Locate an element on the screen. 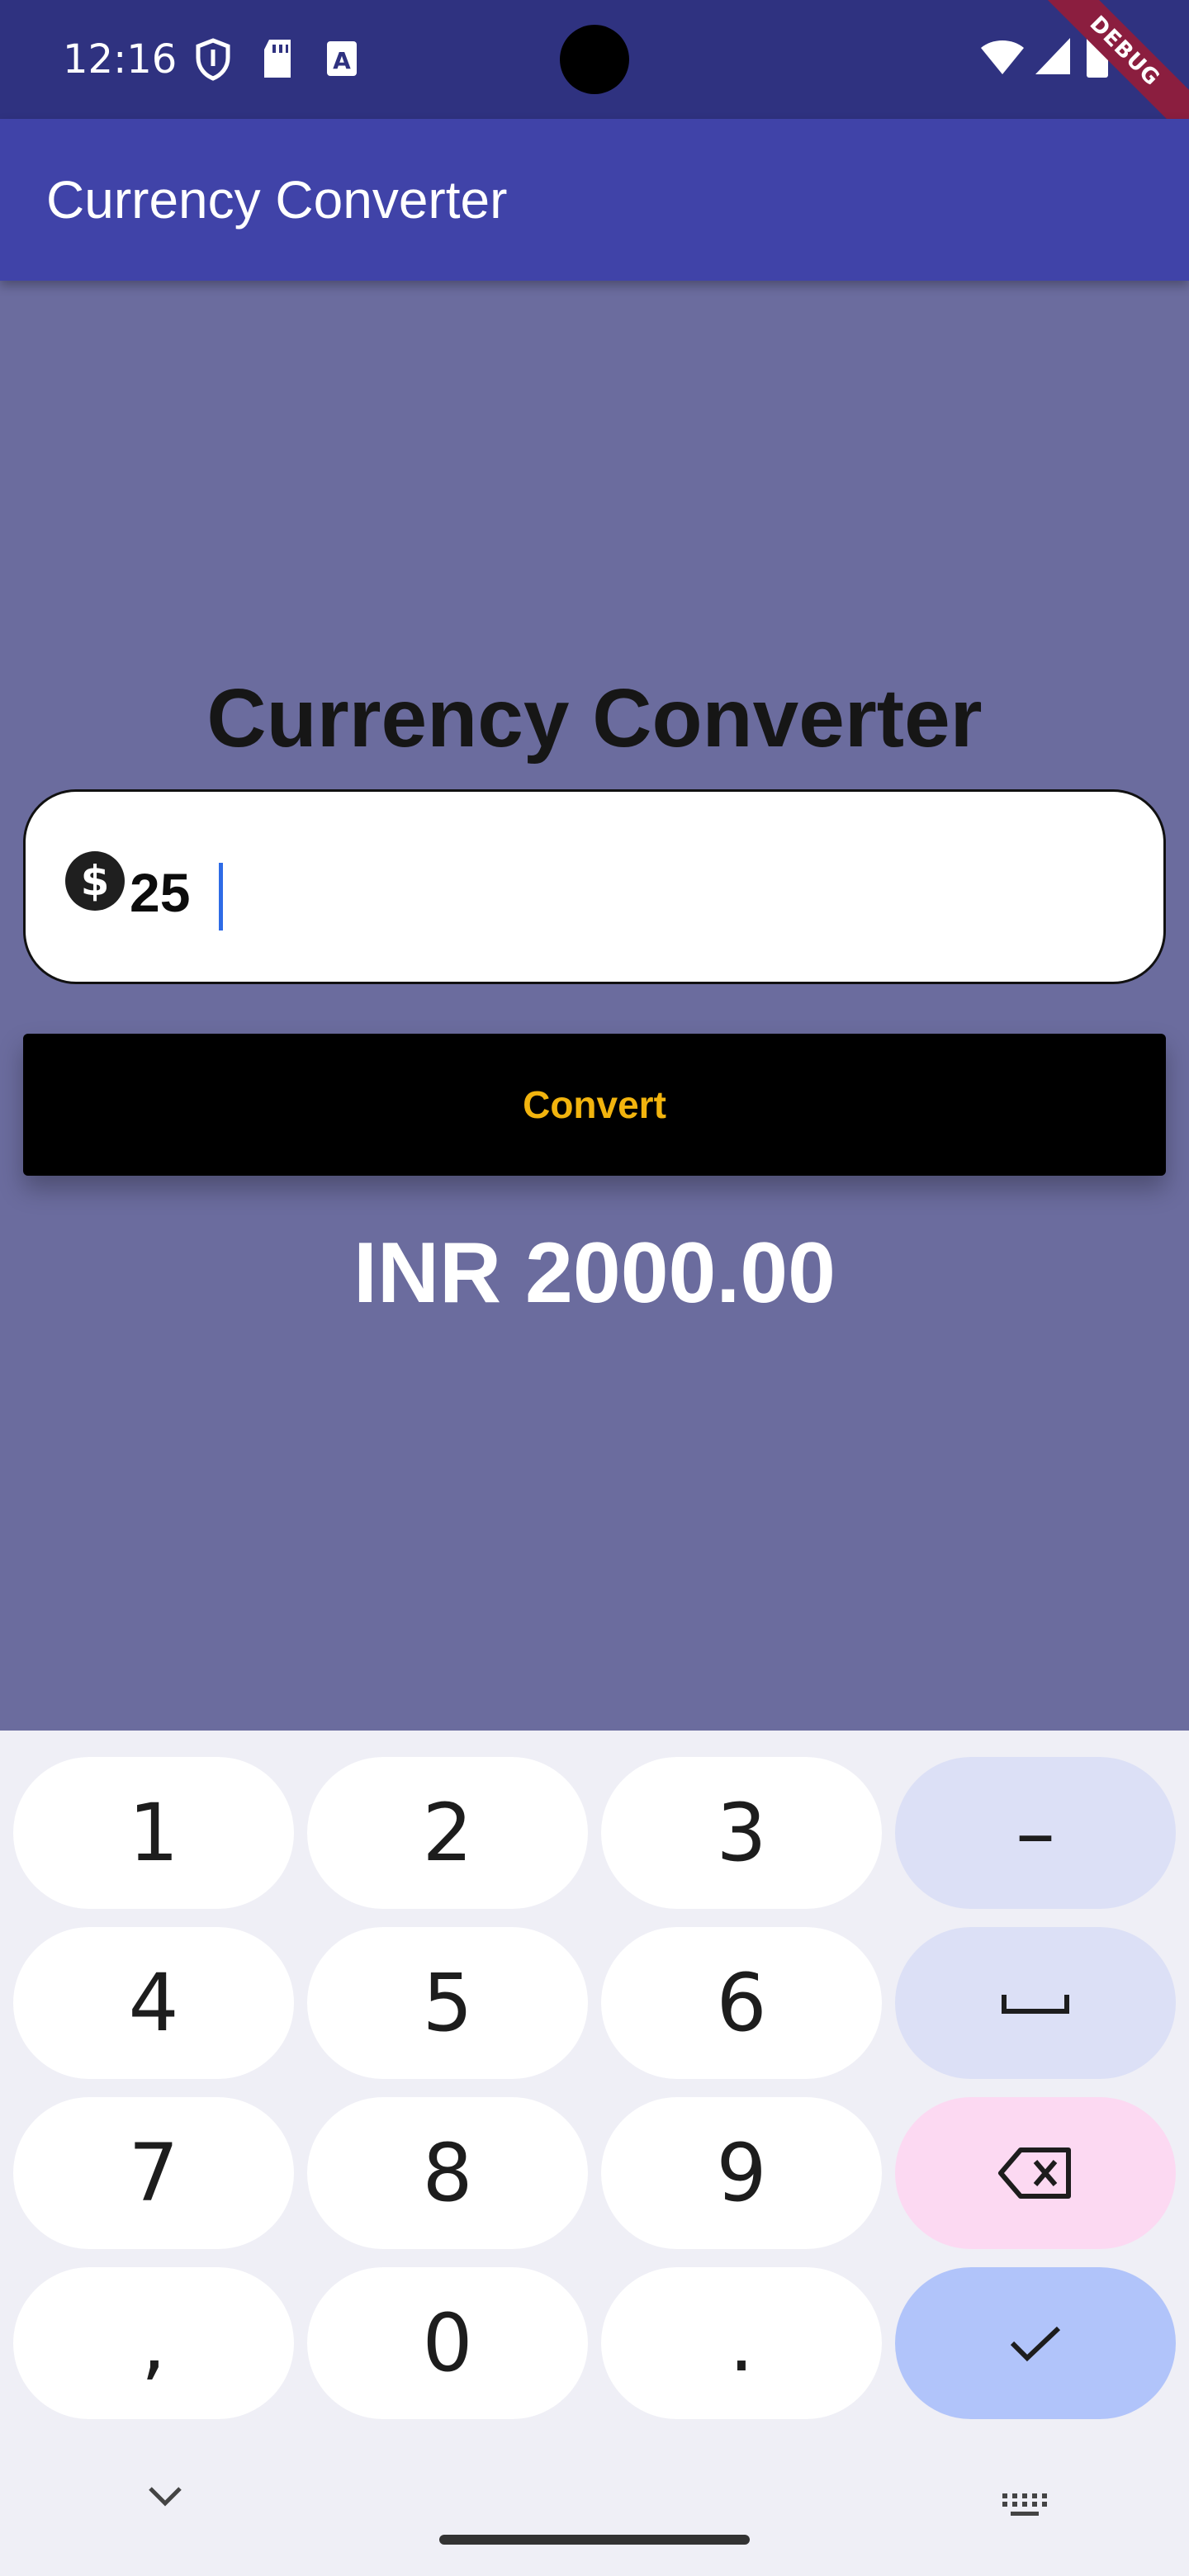 The height and width of the screenshot is (2576, 1189). key-5: 5 is located at coordinates (447, 2003).